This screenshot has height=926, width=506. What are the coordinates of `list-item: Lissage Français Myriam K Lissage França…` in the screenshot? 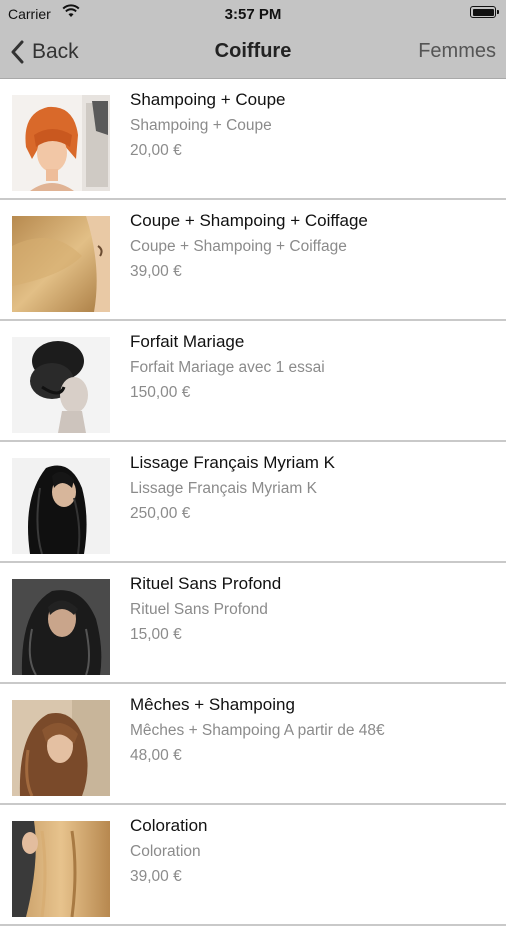 It's located at (253, 502).